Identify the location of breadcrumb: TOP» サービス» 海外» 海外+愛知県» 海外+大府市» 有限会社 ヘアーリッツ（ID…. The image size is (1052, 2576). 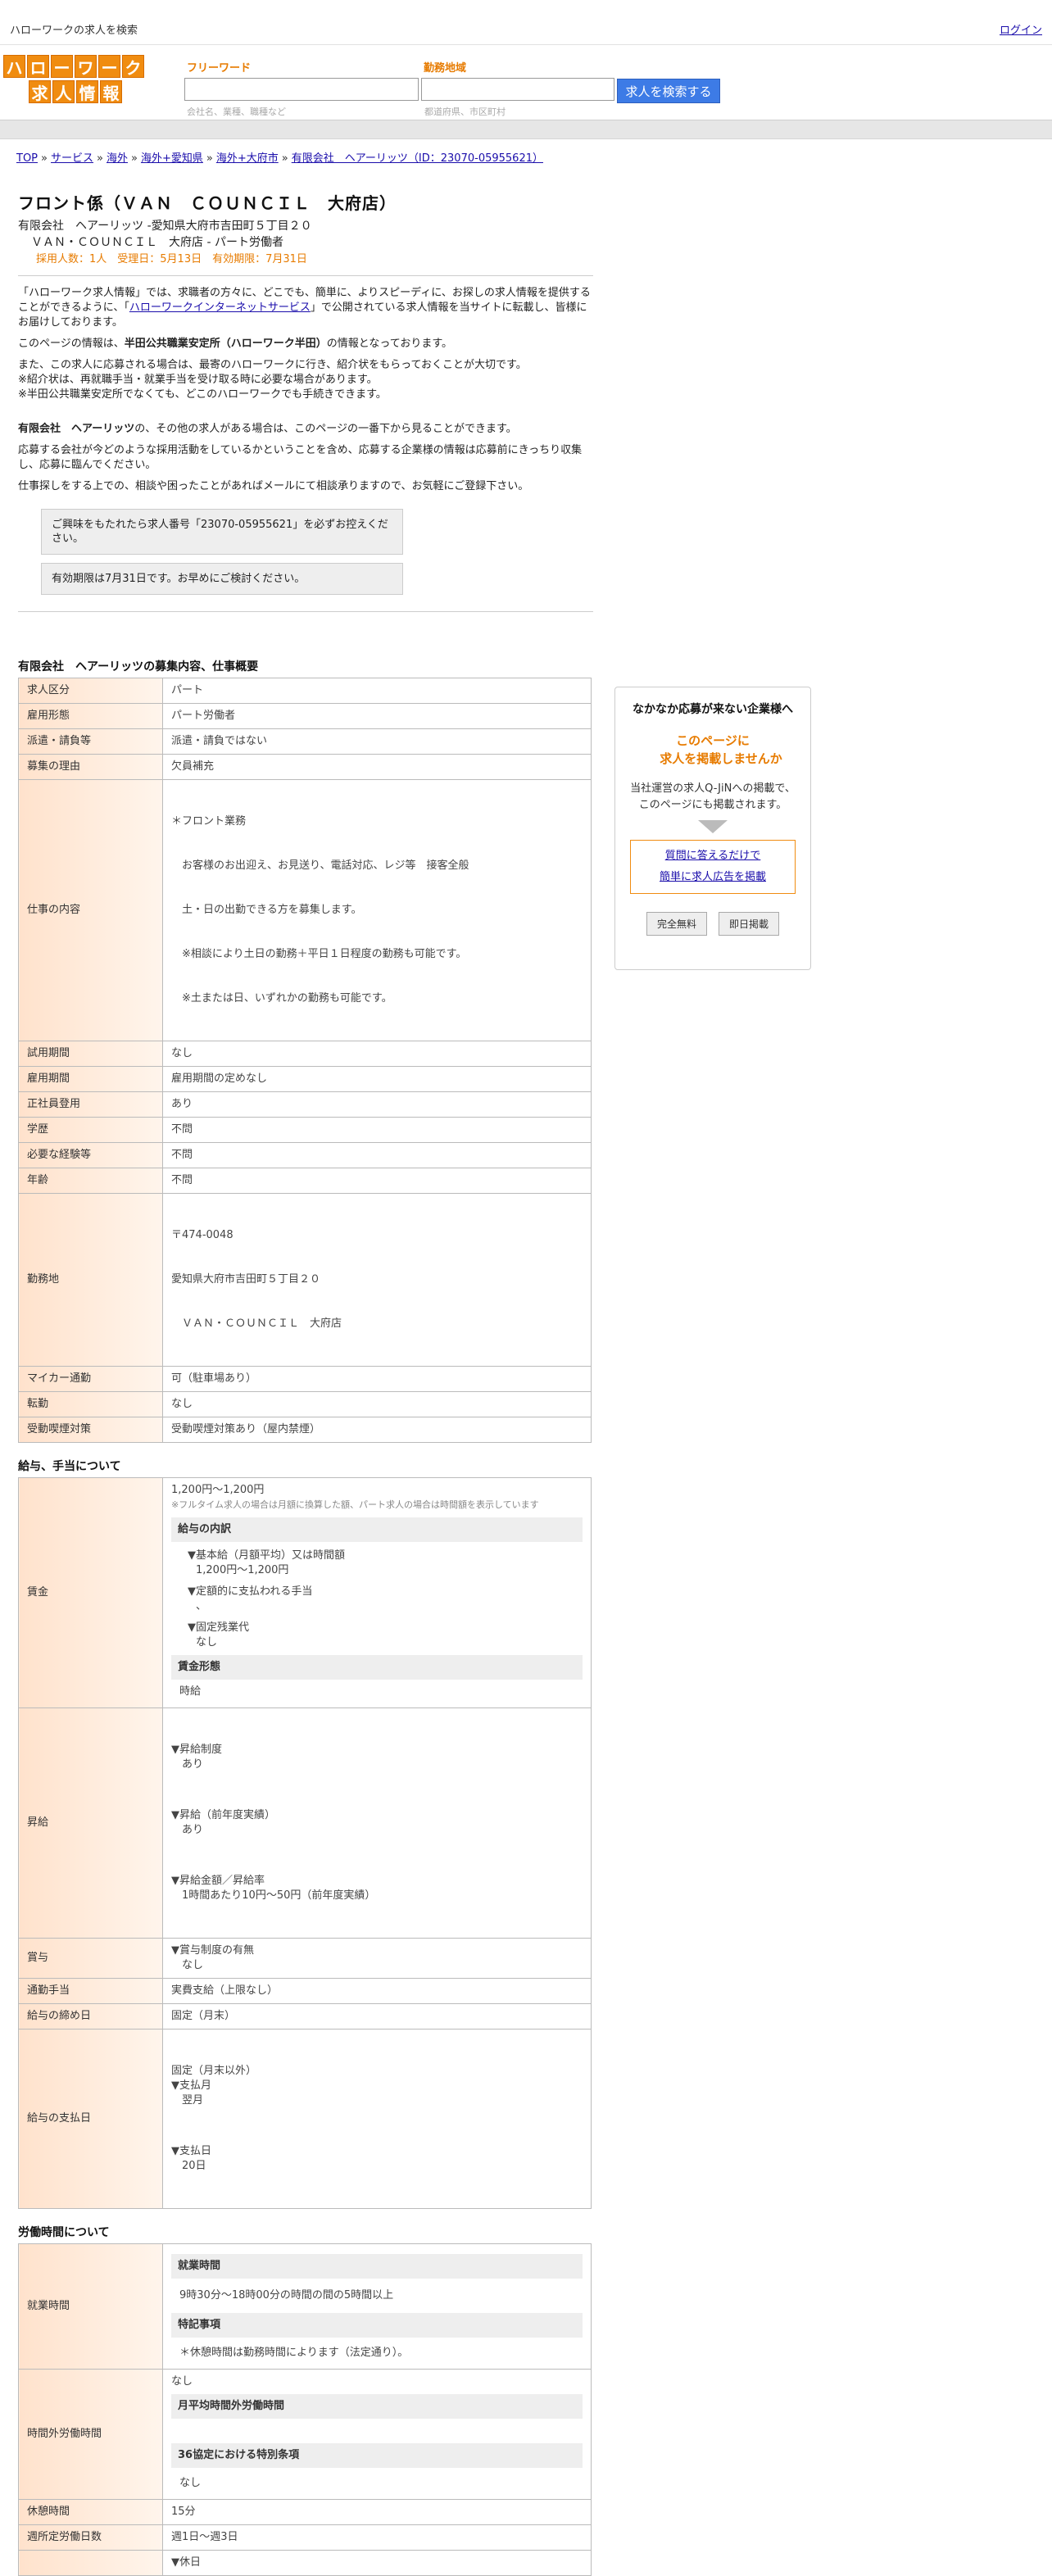
(279, 158).